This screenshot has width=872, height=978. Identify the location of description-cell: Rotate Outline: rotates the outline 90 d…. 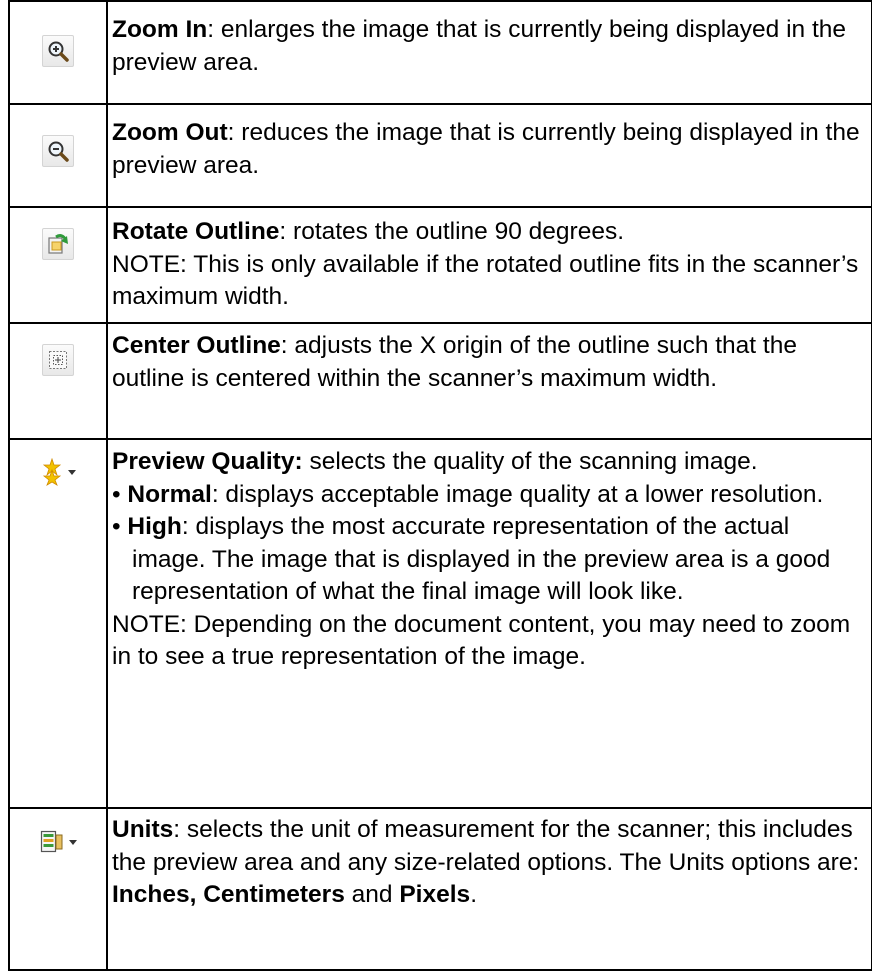
(489, 265).